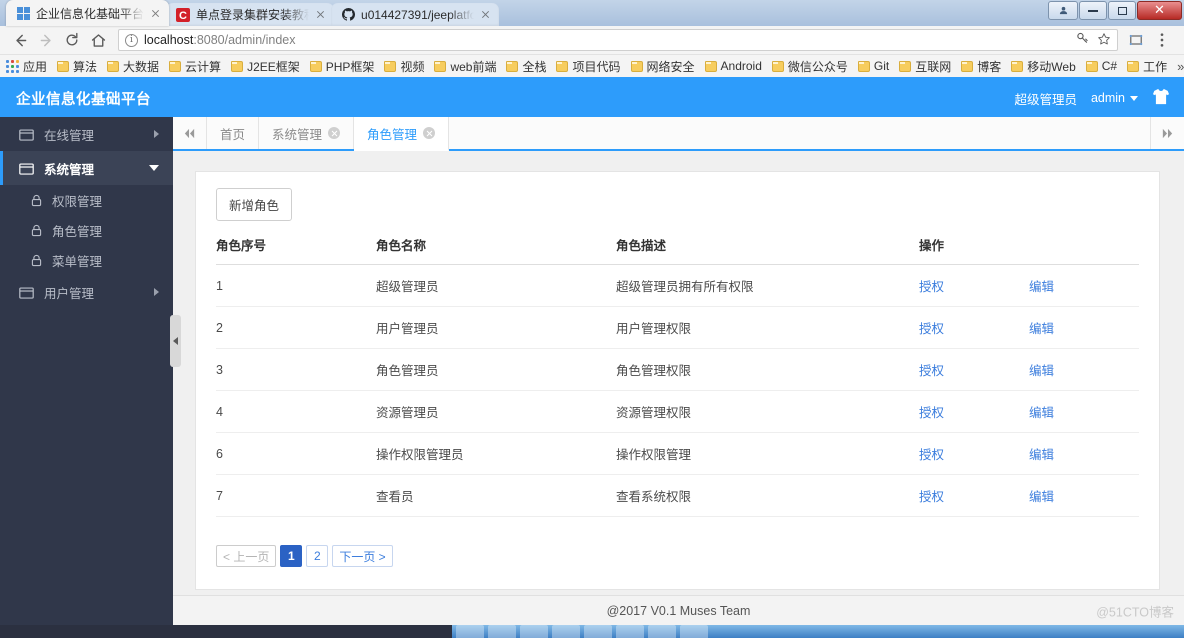 This screenshot has height=638, width=1184. I want to click on cell-grant: 授权, so click(974, 369).